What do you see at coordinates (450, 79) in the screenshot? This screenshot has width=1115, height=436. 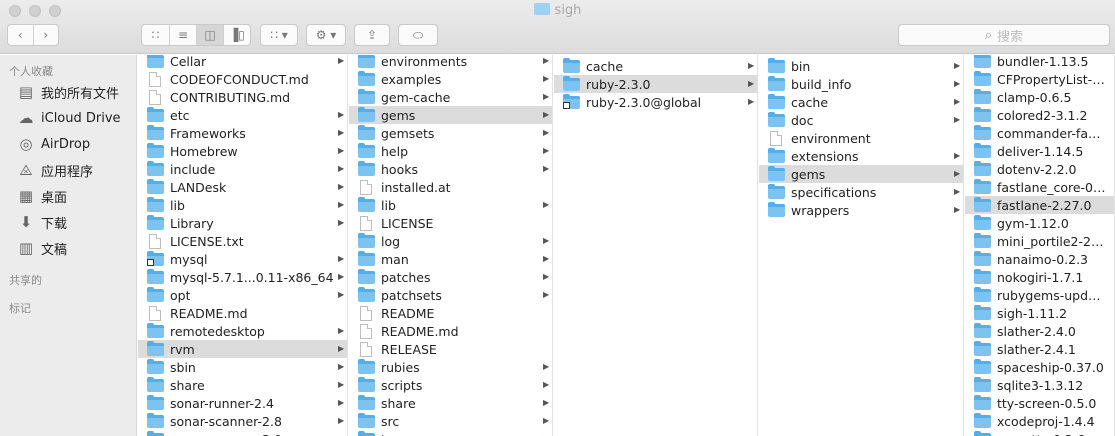 I see `file-row: examples ▶` at bounding box center [450, 79].